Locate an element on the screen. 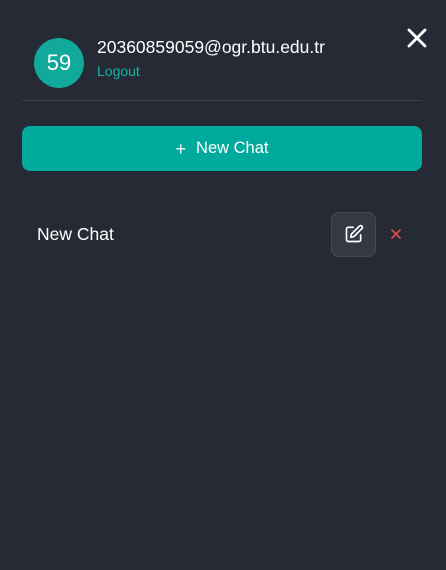 The width and height of the screenshot is (446, 570). chat-title: New Chat is located at coordinates (75, 233).